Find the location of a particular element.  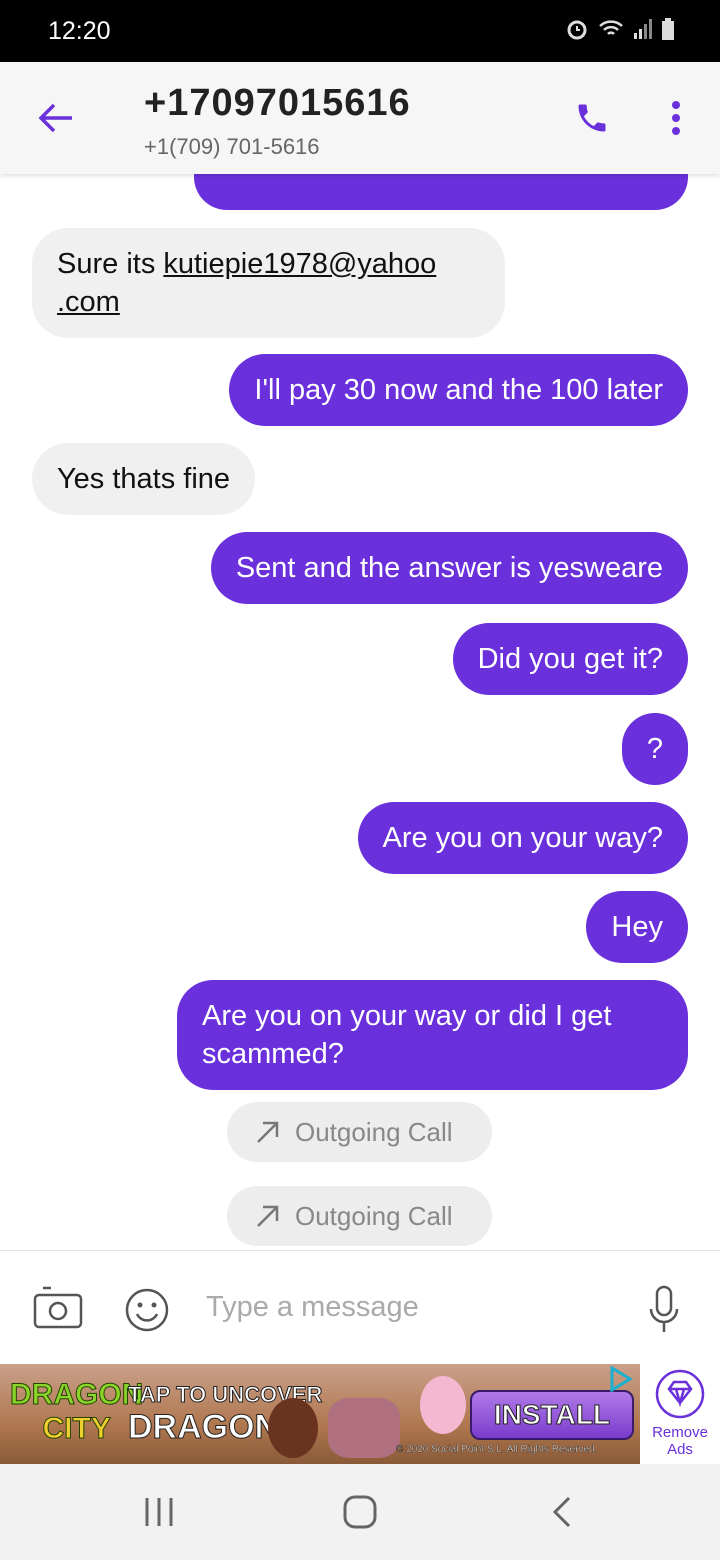

ad-install-button: INSTALL is located at coordinates (552, 1415).